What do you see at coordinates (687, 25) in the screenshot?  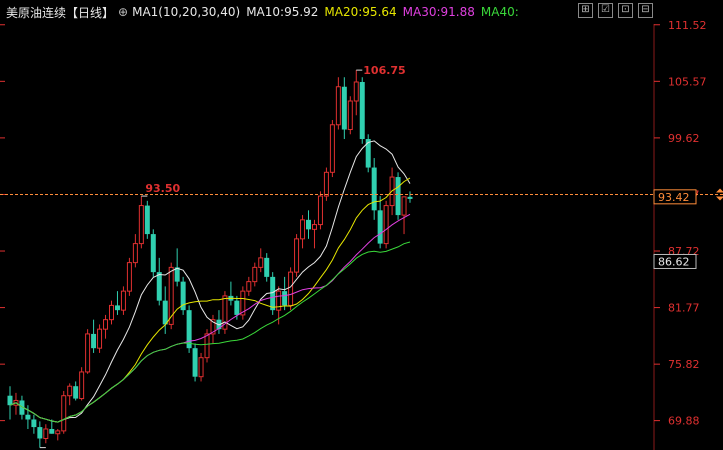 I see `price-tick-label: 111.52` at bounding box center [687, 25].